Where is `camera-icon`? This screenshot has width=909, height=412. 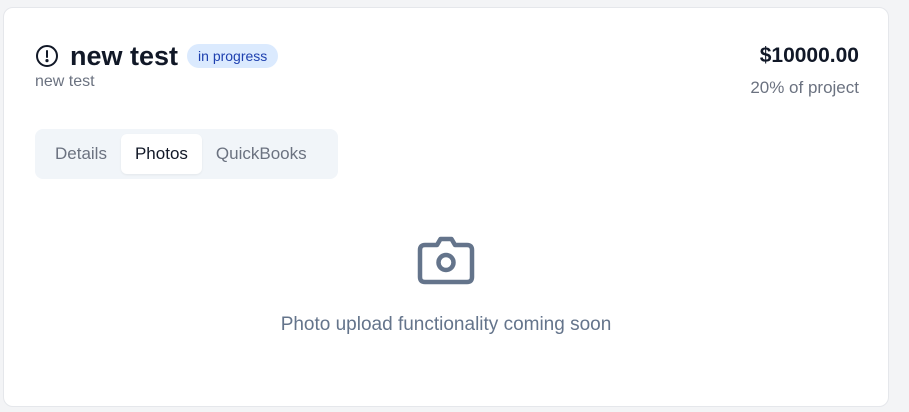
camera-icon is located at coordinates (446, 261).